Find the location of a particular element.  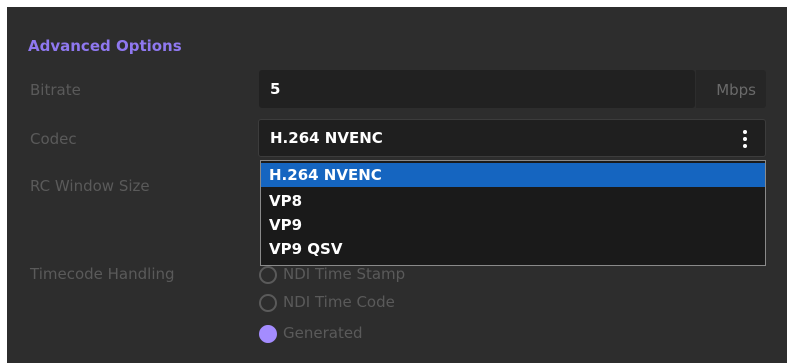

dropdown-option-h264-nvenc: H.264 NVENC is located at coordinates (513, 175).